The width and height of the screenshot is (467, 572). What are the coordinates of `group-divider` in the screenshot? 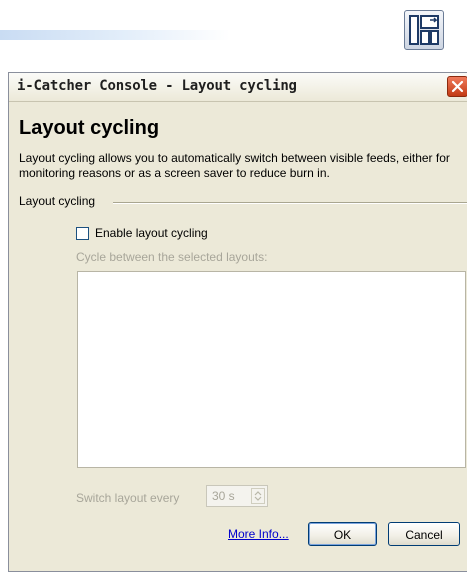 It's located at (290, 203).